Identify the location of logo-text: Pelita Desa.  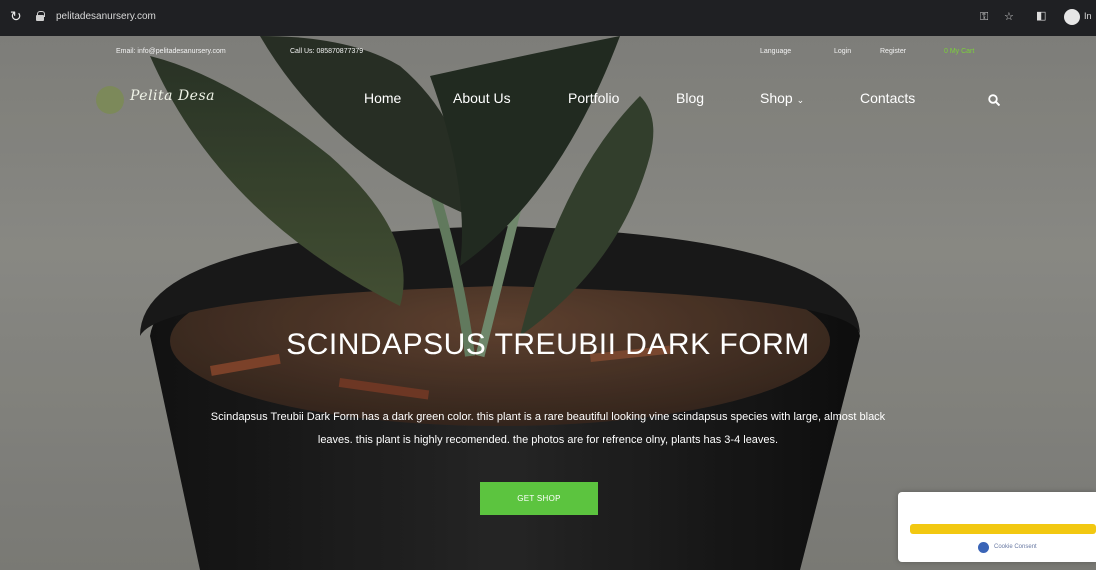
(172, 96).